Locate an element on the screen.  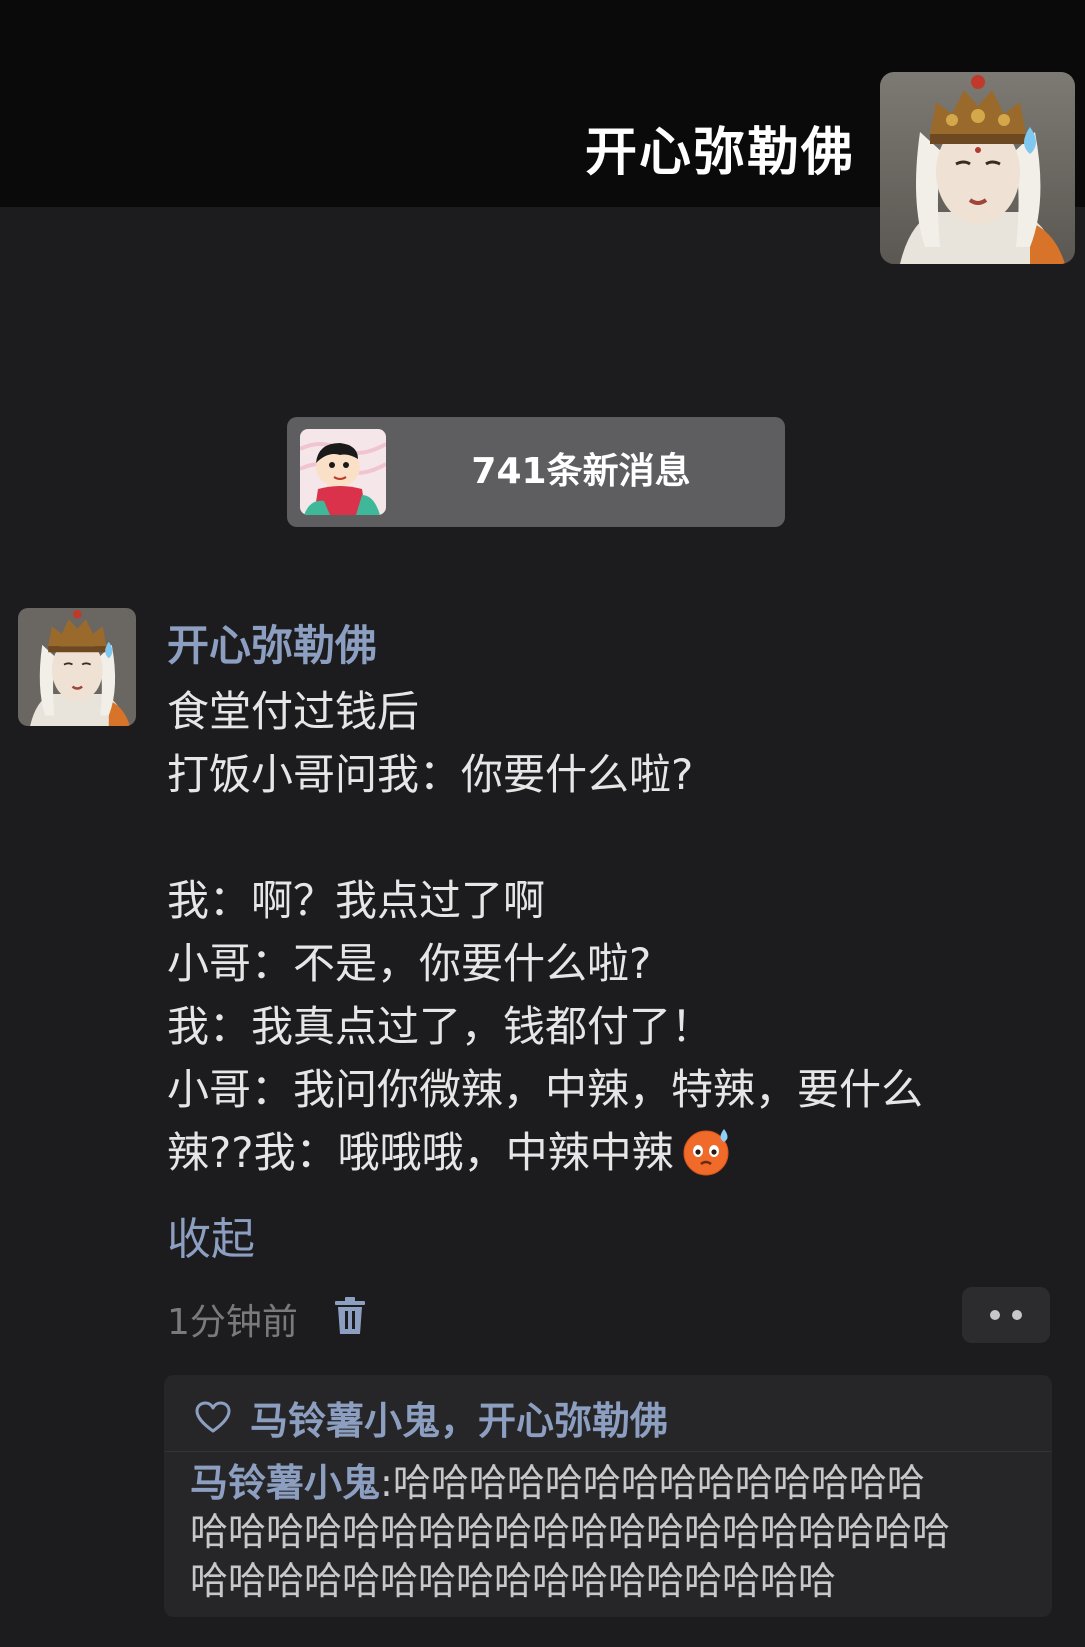
post-line: 我：我真点过了，钱都付了！ is located at coordinates (440, 1026).